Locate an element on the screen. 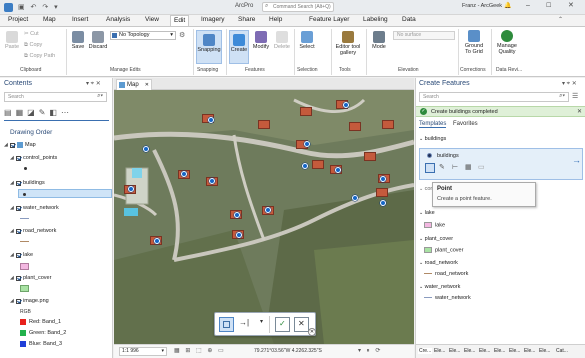 The image size is (585, 358). tab-help: Help is located at coordinates (275, 19).